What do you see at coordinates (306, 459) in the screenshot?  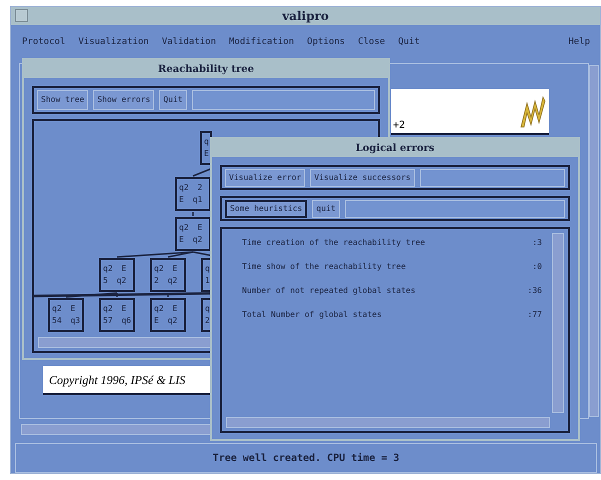 I see `status-text: Tree well created. CPU time = 3` at bounding box center [306, 459].